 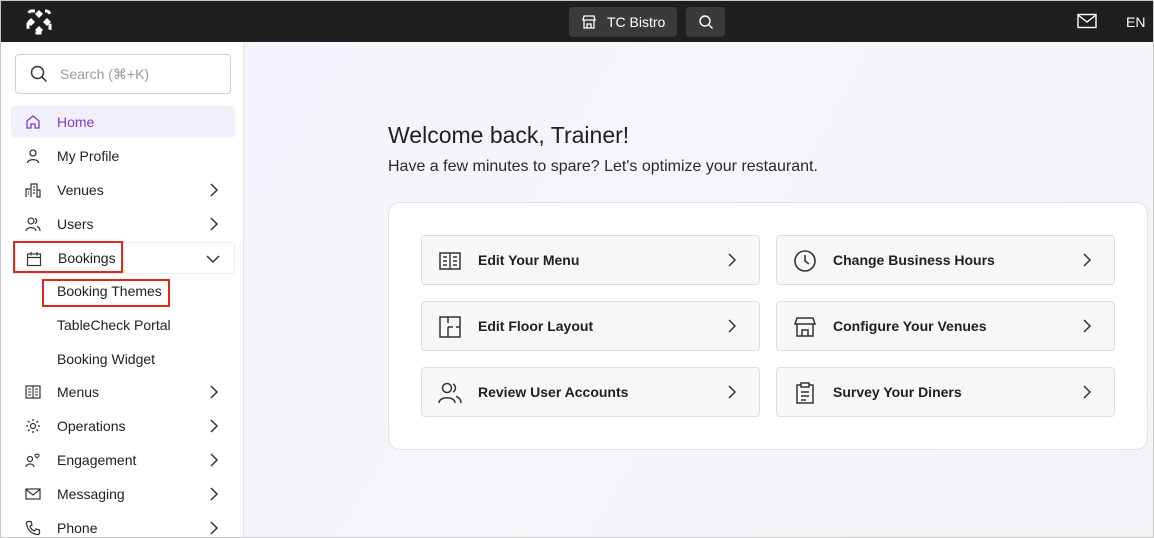 I want to click on sidebar-item-label: Users, so click(x=75, y=224).